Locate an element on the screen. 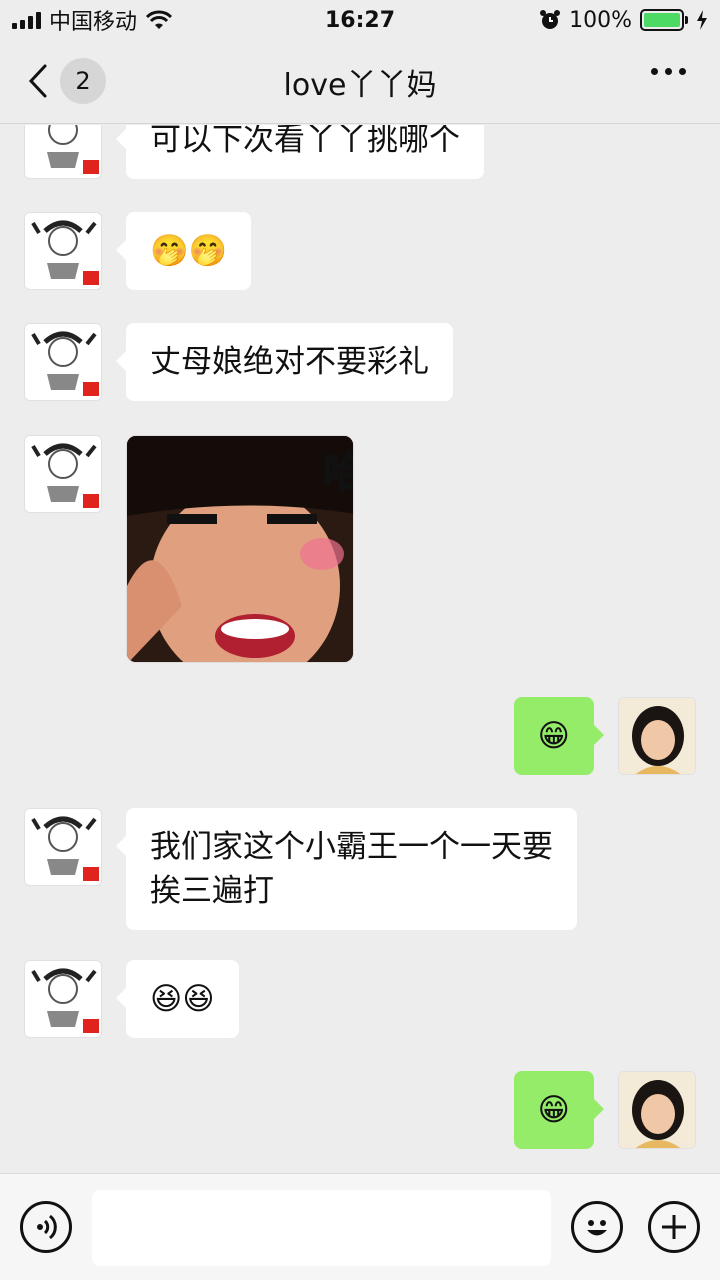  emoji-content: 🤭🤭 is located at coordinates (189, 251).